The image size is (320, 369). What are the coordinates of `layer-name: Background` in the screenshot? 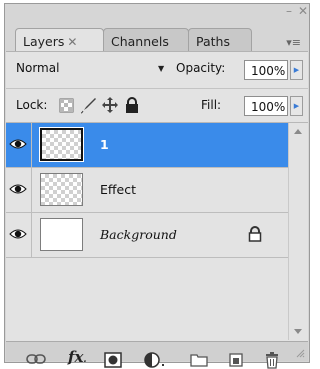 It's located at (138, 234).